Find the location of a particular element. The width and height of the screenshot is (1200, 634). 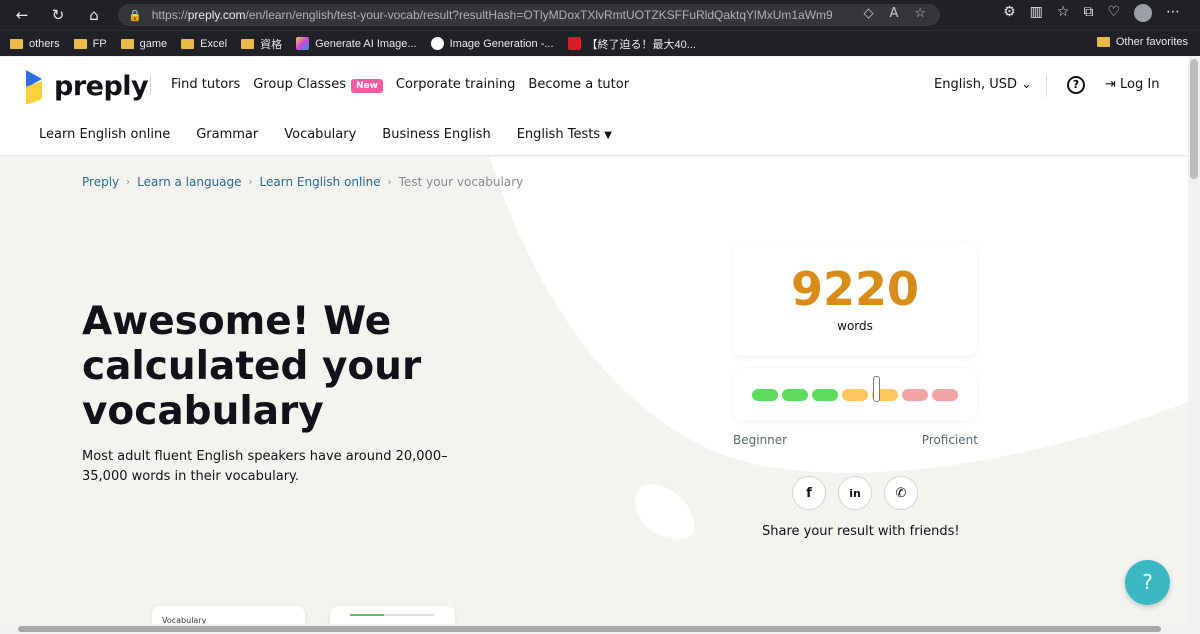

share-buttons: f in ✆ is located at coordinates (855, 493).